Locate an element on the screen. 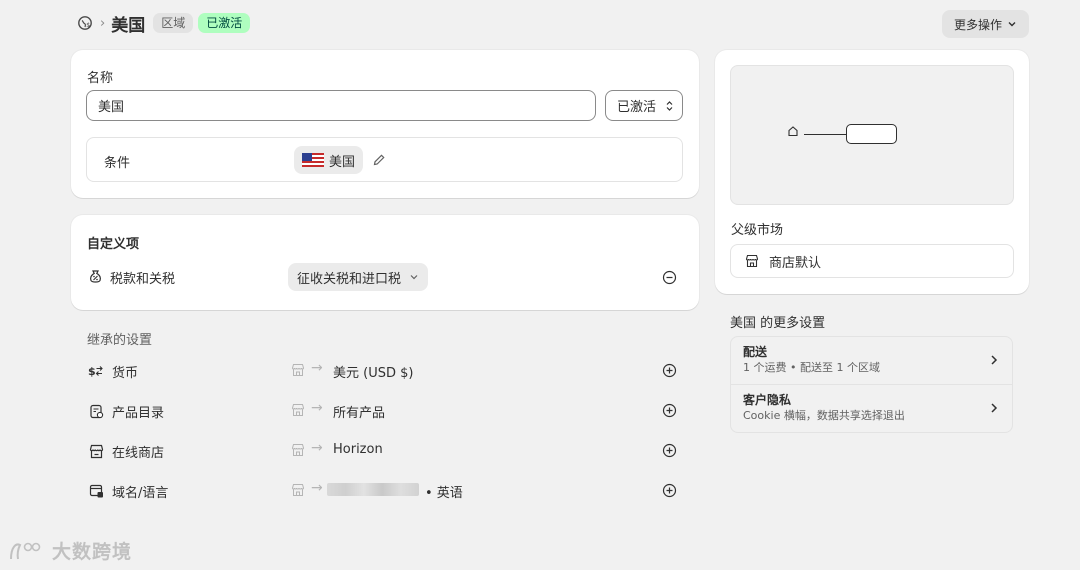 This screenshot has height=570, width=1080. inherited-settings-title: 继承的设置 is located at coordinates (120, 340).